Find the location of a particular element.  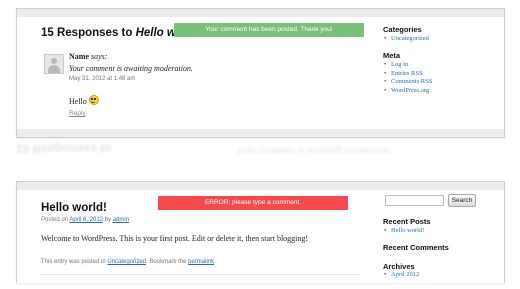

post-footer-mid: . Bookmark the is located at coordinates (167, 262).